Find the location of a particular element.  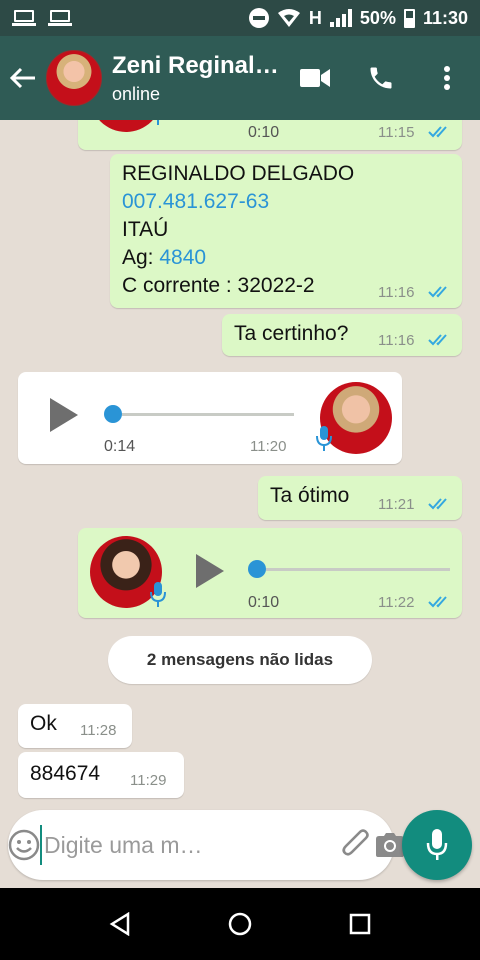

message-line: ITAÚ is located at coordinates (145, 229).